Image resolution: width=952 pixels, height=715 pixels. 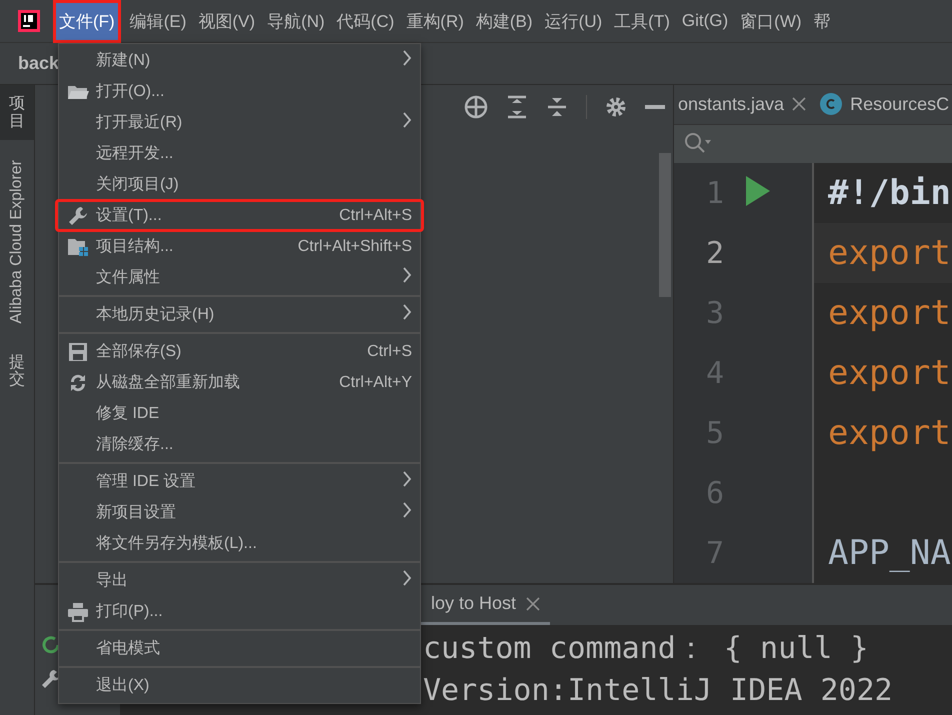 What do you see at coordinates (239, 481) in the screenshot?
I see `menu-item: 管理 IDE 设置` at bounding box center [239, 481].